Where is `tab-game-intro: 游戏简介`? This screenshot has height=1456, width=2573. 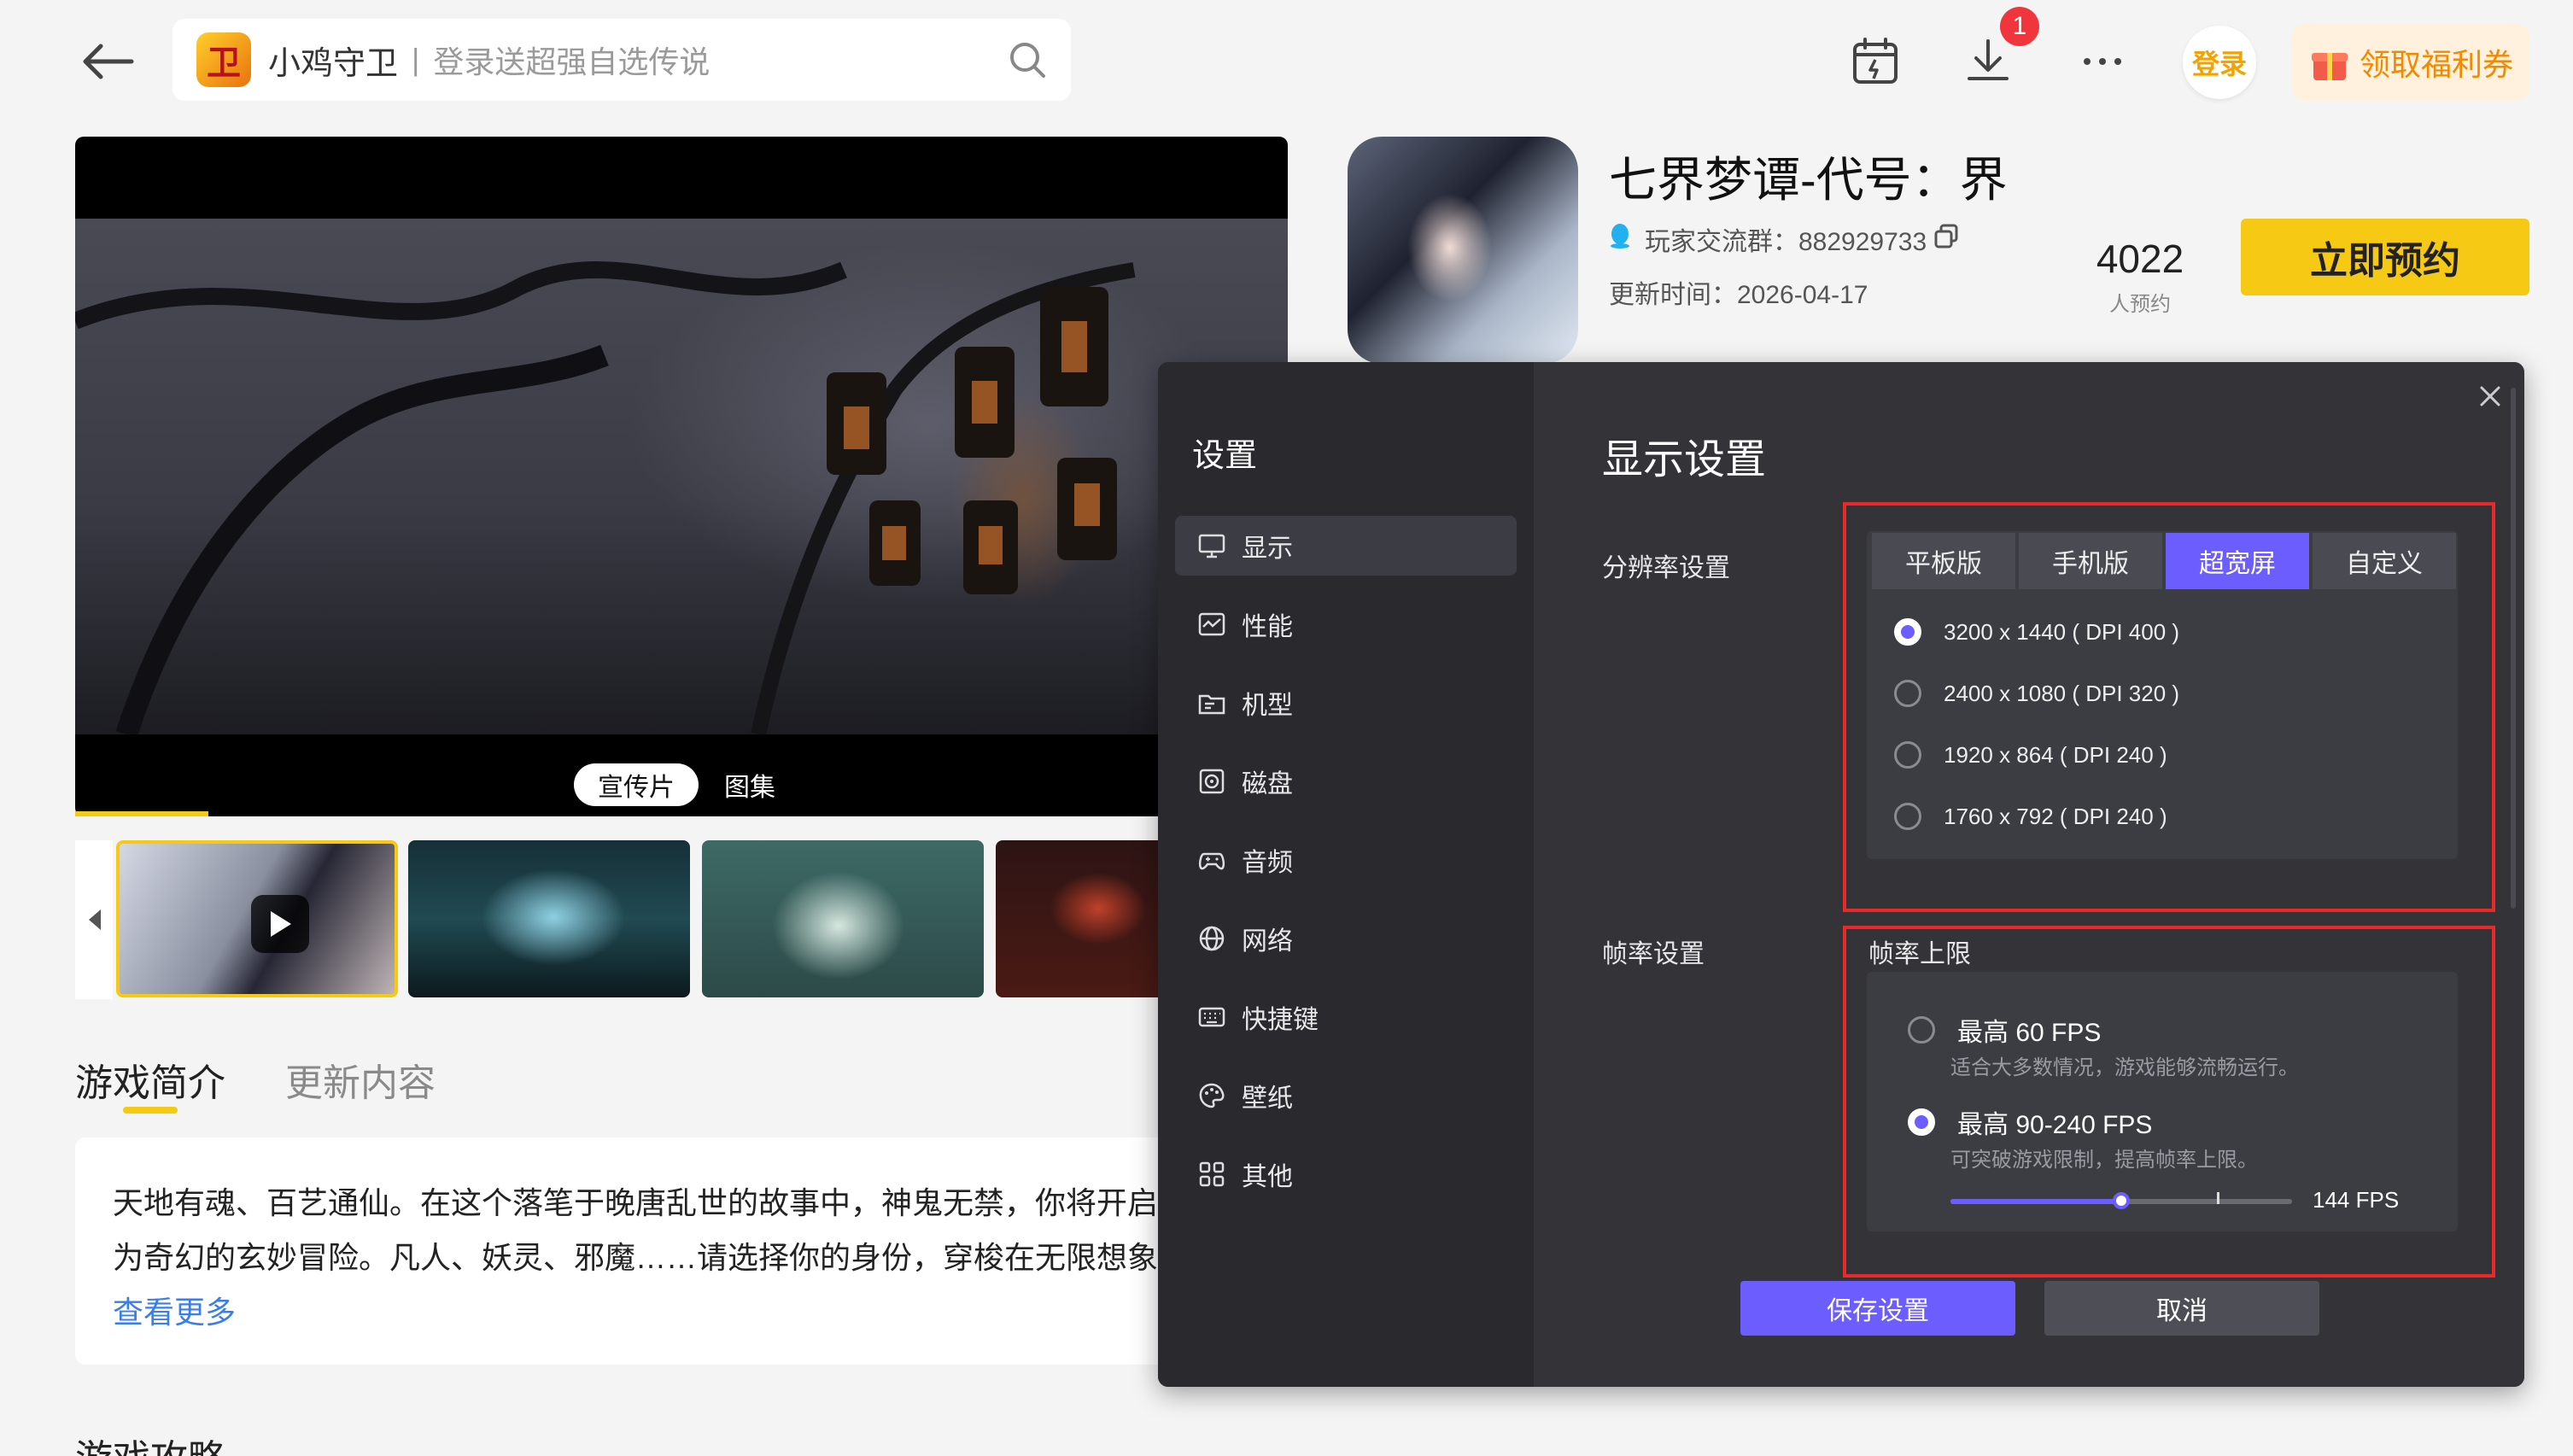
tab-game-intro: 游戏简介 is located at coordinates (150, 1079).